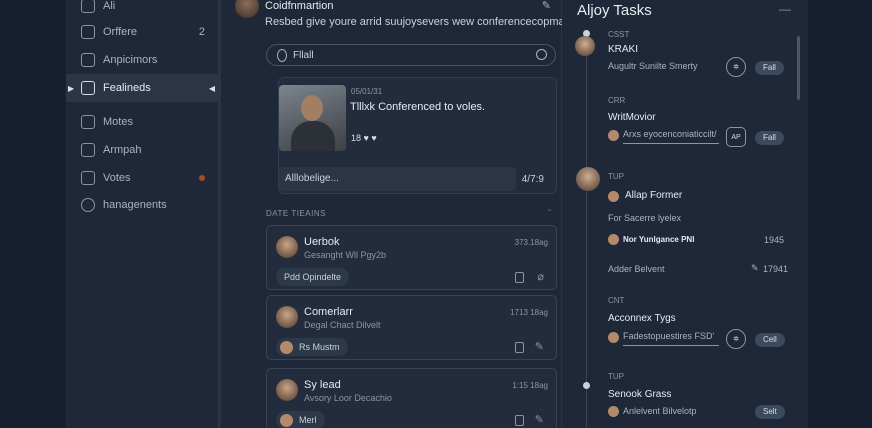 This screenshot has height=428, width=872. I want to click on window-left-edge, so click(33, 214).